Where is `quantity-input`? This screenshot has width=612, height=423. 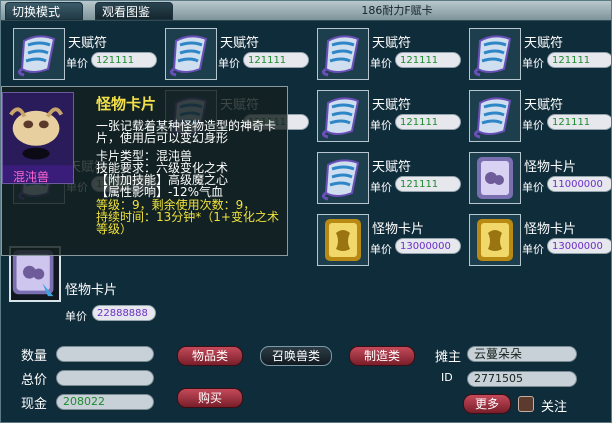
quantity-input is located at coordinates (105, 354).